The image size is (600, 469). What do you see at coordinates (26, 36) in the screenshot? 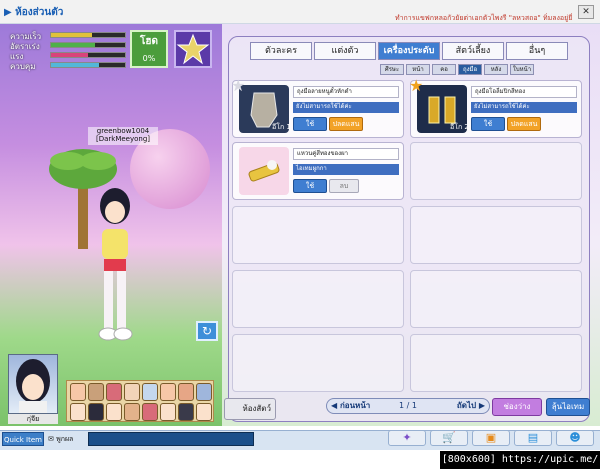
I see `stat-label-speed: ความเร็ว` at bounding box center [26, 36].